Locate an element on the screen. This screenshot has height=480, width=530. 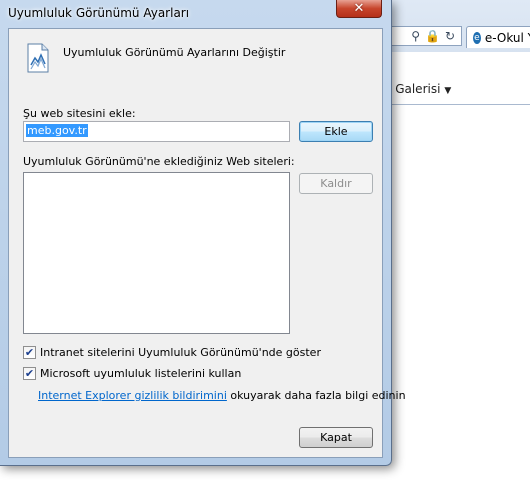
chevron-down-icon: ▼ is located at coordinates (448, 91).